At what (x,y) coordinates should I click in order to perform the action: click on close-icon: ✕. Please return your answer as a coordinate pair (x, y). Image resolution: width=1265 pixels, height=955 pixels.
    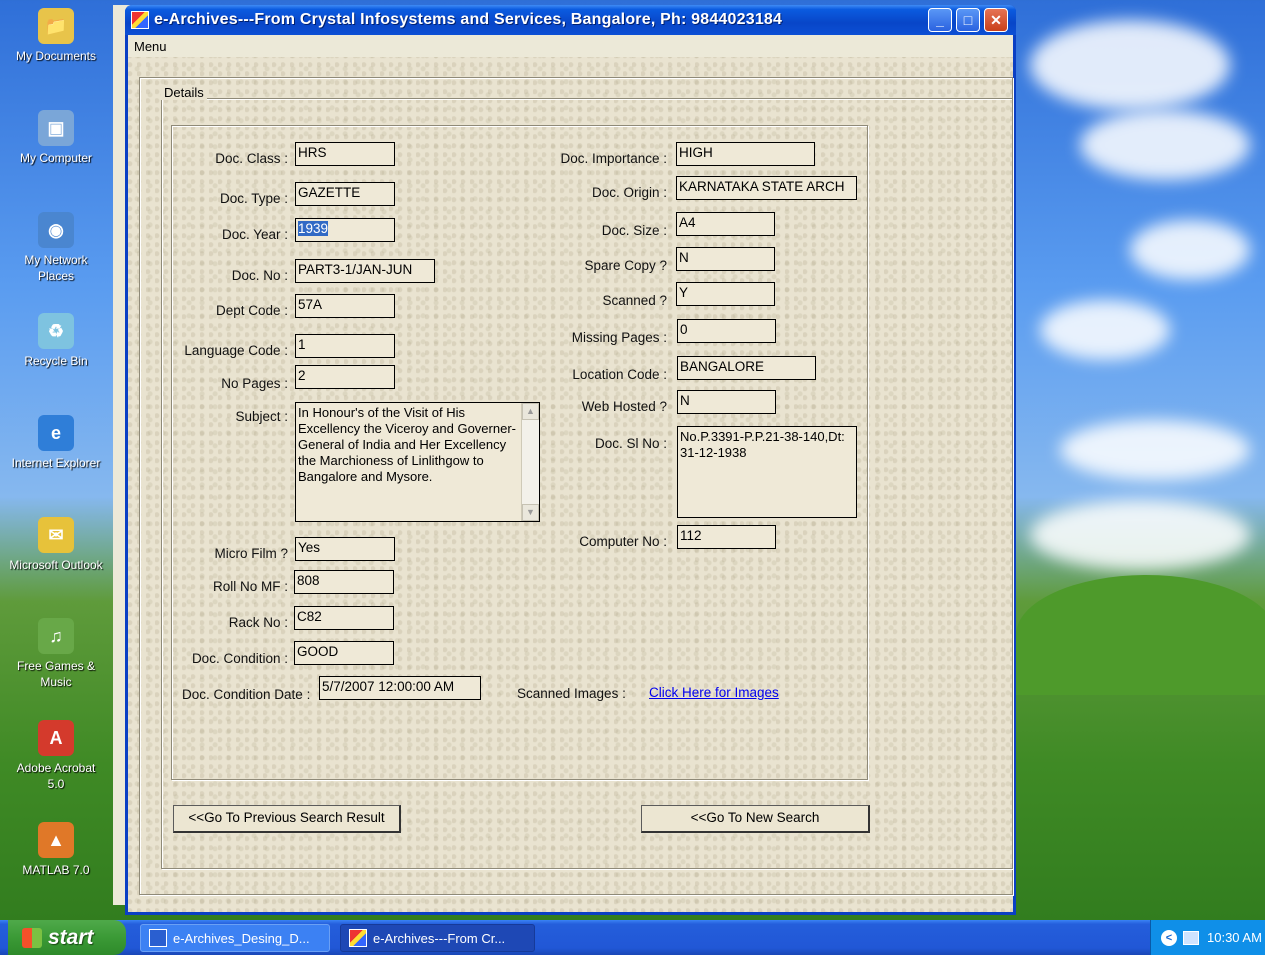
    Looking at the image, I should click on (996, 19).